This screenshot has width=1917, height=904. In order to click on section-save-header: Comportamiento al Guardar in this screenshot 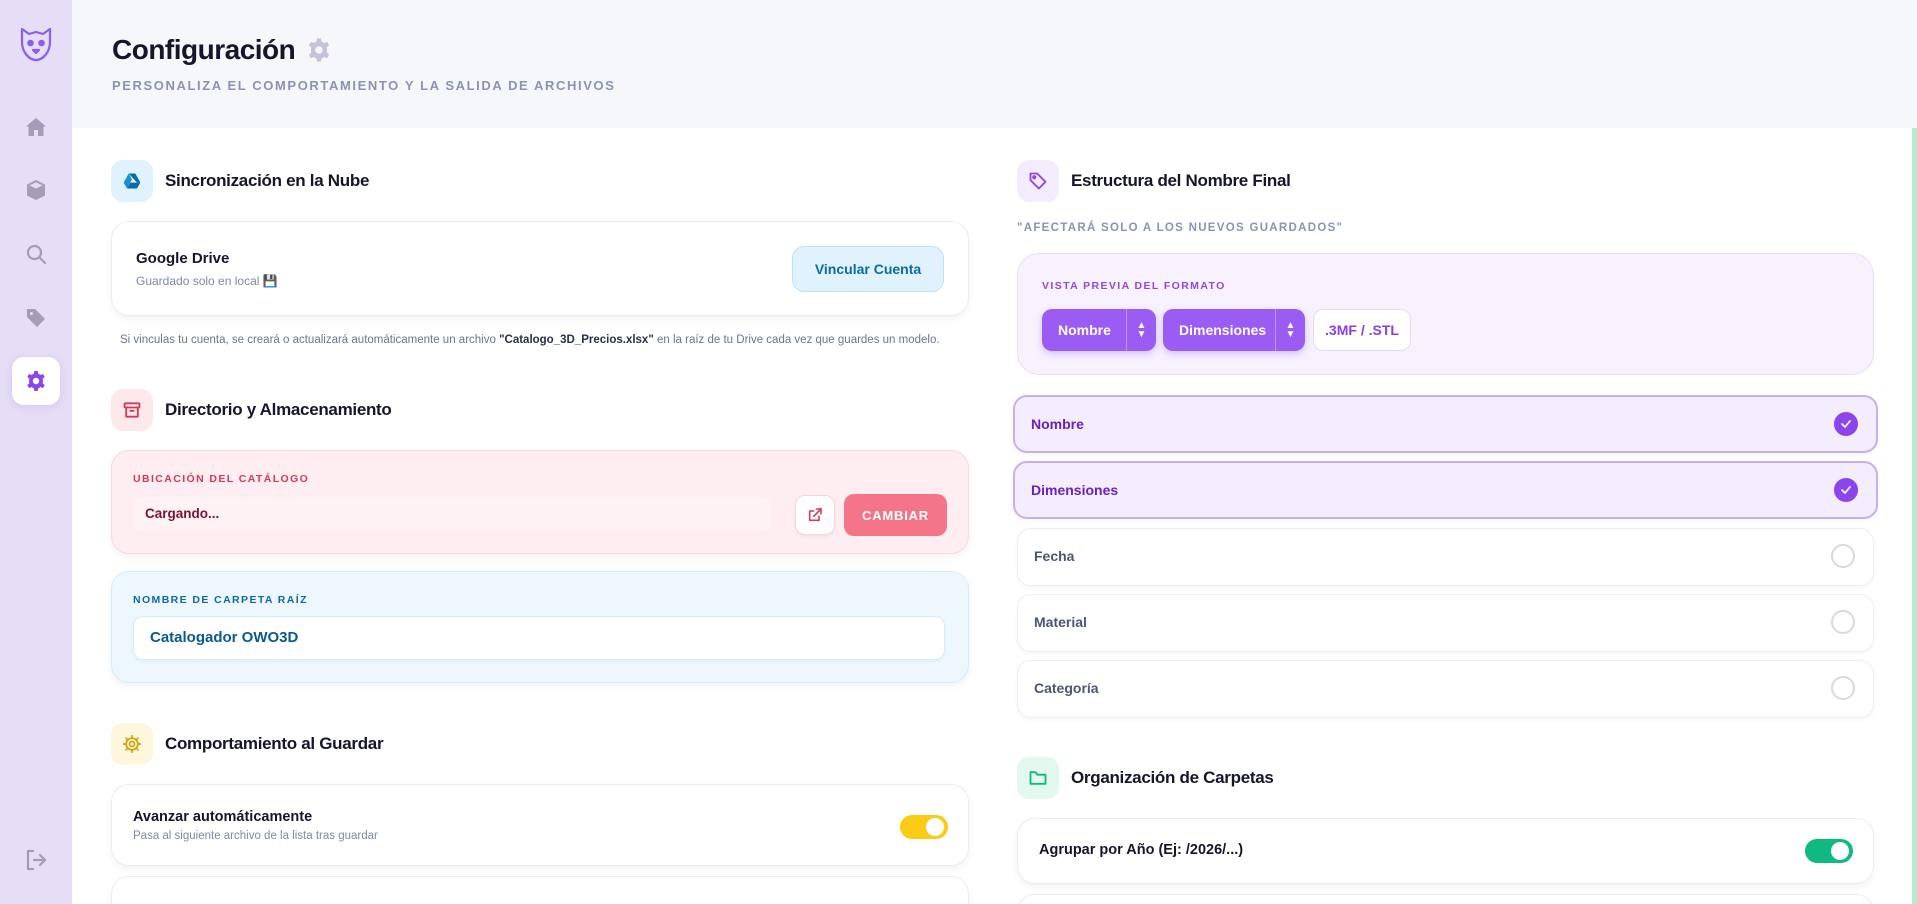, I will do `click(247, 744)`.